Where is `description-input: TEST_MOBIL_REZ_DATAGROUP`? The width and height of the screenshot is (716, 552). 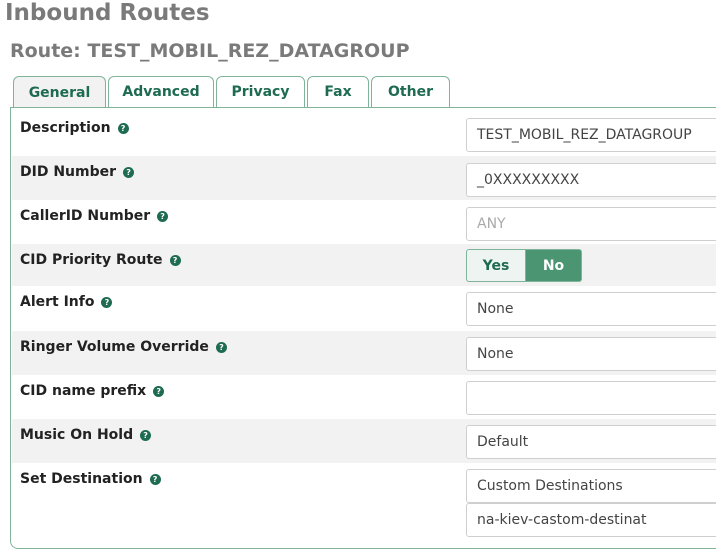
description-input: TEST_MOBIL_REZ_DATAGROUP is located at coordinates (591, 135).